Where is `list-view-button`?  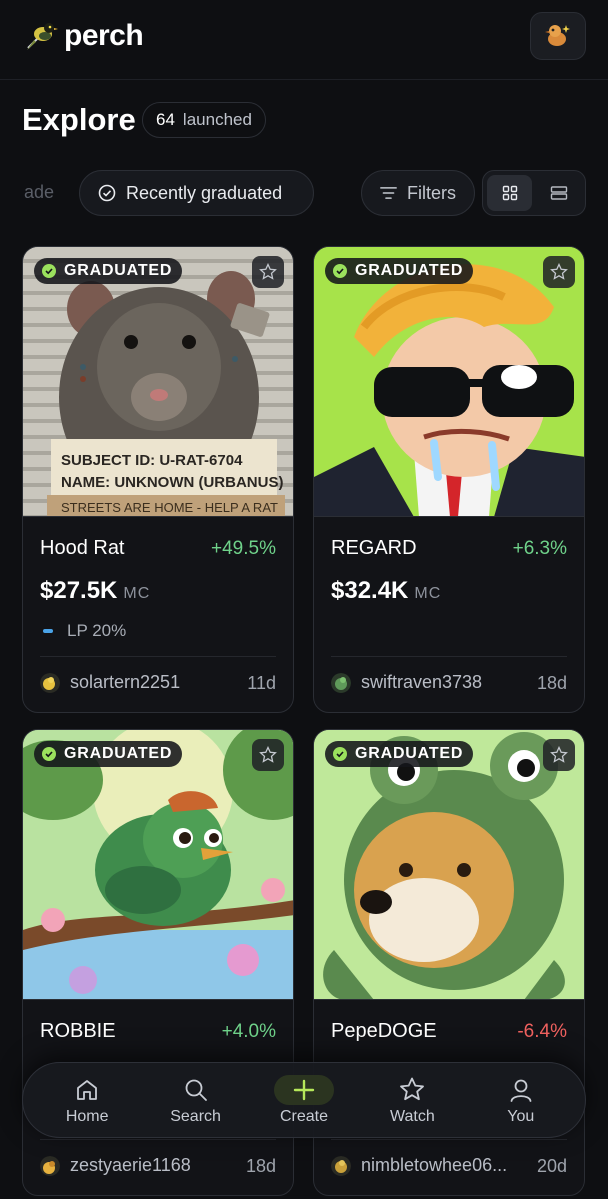
list-view-button is located at coordinates (558, 193).